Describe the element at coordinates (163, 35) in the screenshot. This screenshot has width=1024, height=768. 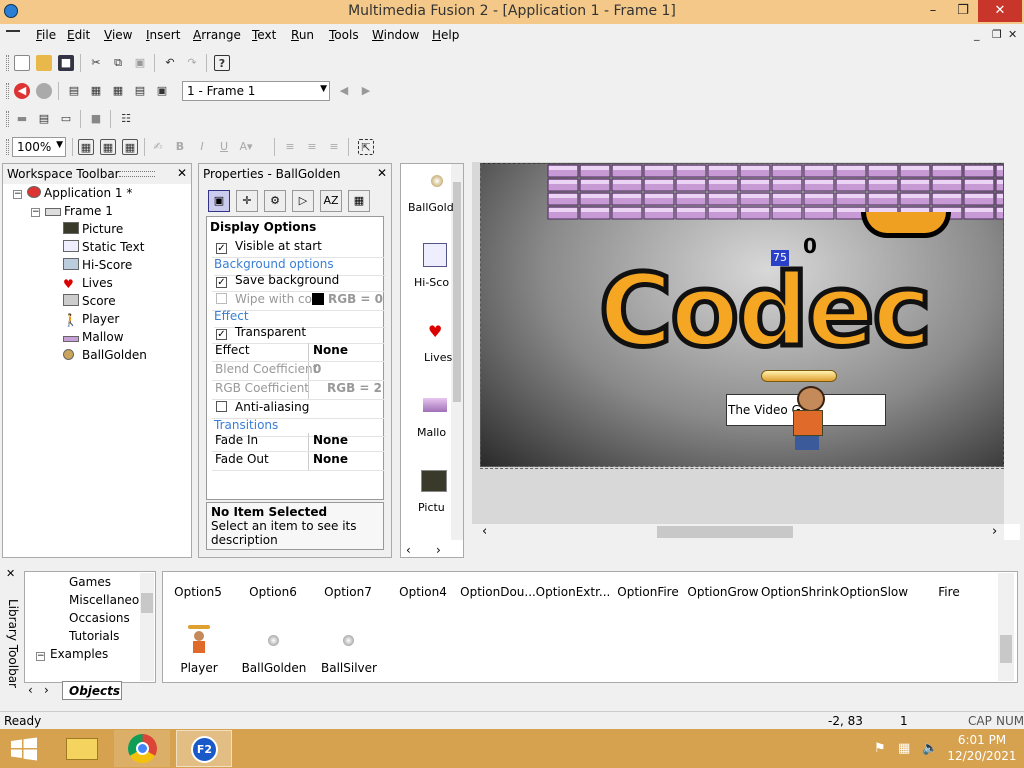
I see `menu-insert: Insert` at that location.